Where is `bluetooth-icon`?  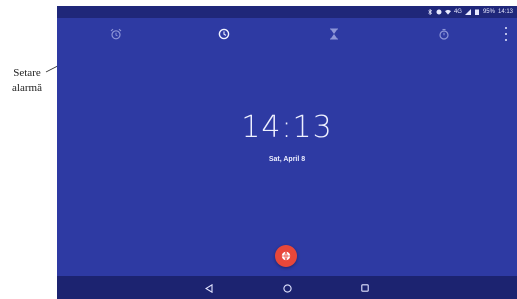 bluetooth-icon is located at coordinates (430, 12).